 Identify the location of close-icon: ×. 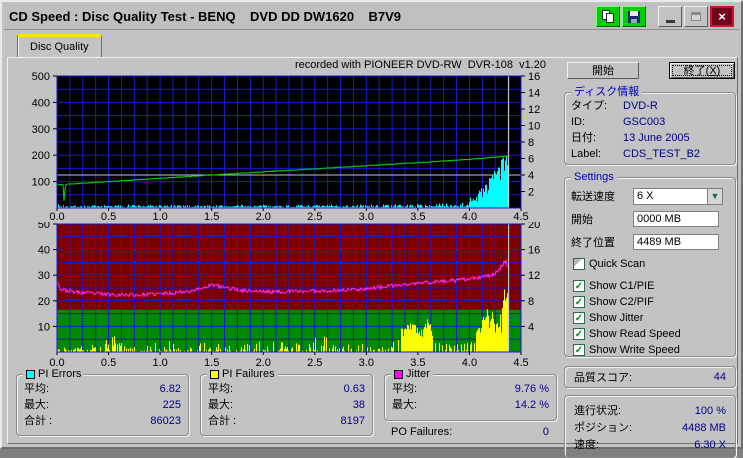
(722, 16).